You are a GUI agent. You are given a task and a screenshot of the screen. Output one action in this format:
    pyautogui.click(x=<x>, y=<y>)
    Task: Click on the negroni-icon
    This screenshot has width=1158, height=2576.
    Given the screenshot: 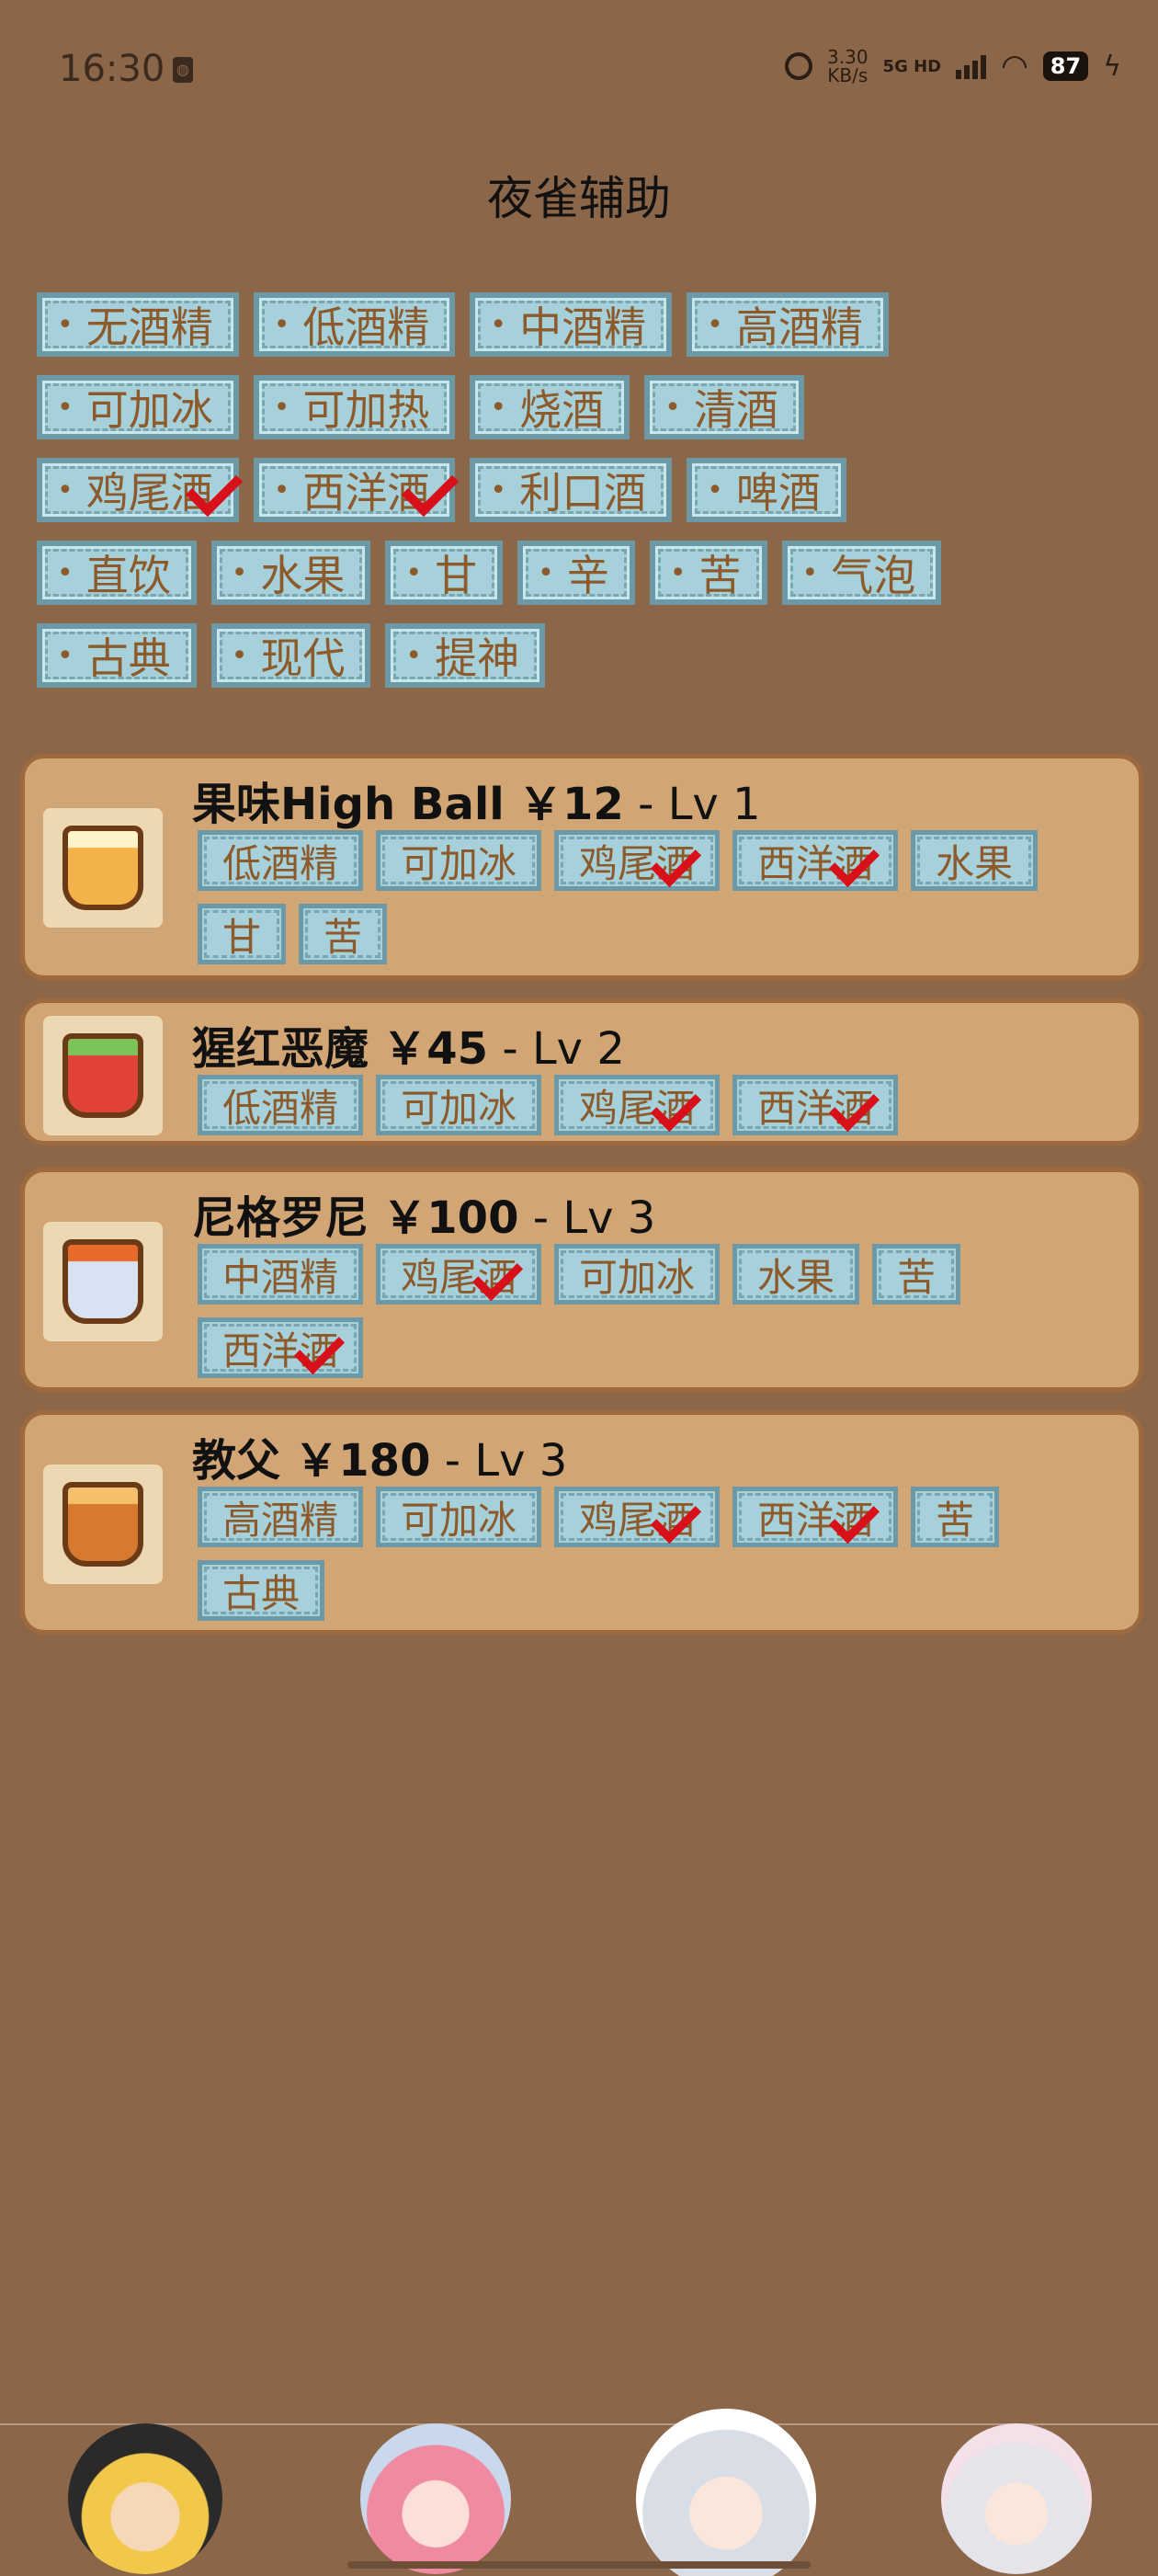 What is the action you would take?
    pyautogui.click(x=103, y=1281)
    